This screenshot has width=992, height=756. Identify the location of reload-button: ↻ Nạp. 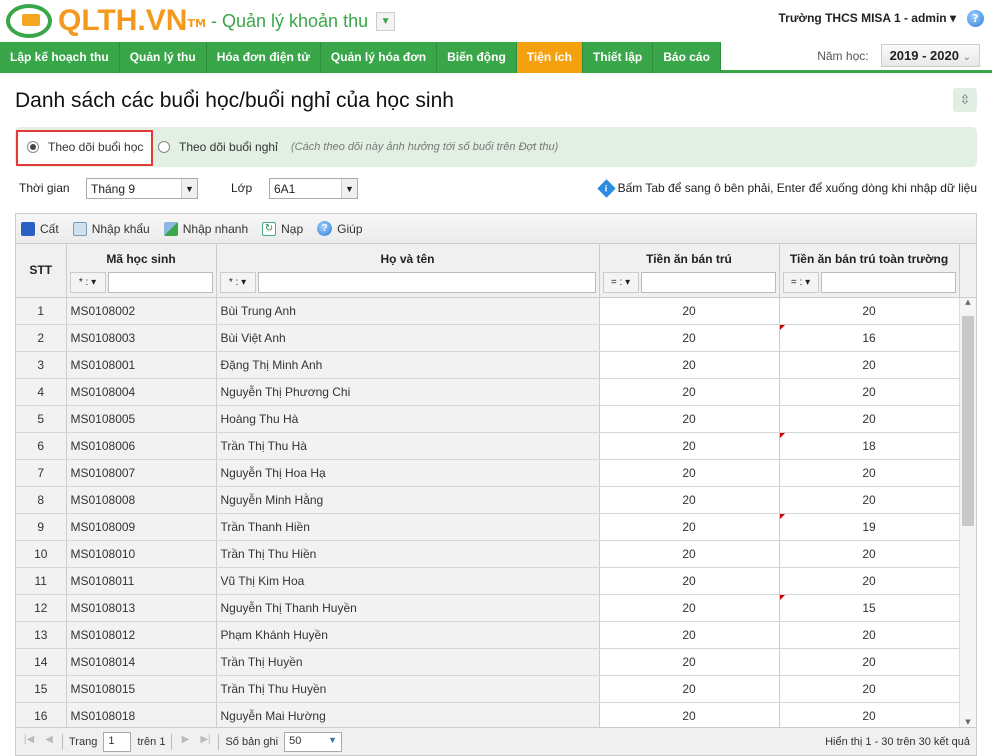
(283, 228).